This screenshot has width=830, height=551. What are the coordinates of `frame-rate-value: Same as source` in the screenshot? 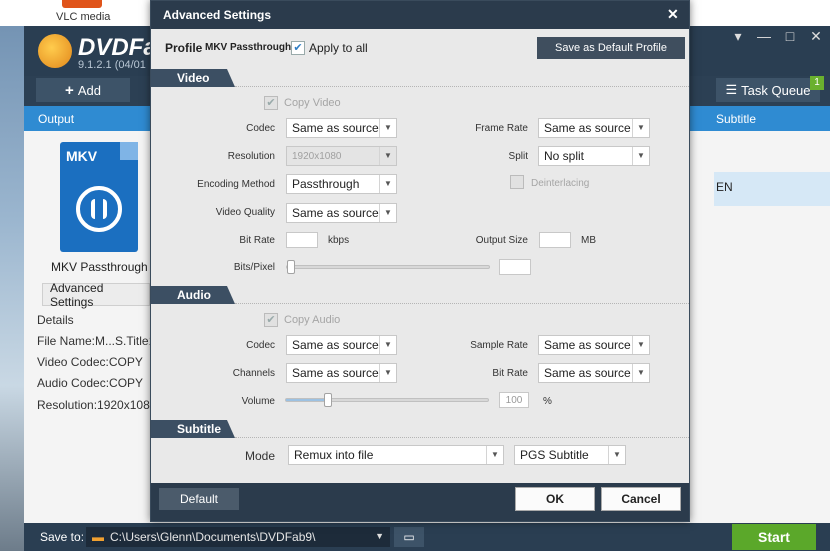 It's located at (587, 128).